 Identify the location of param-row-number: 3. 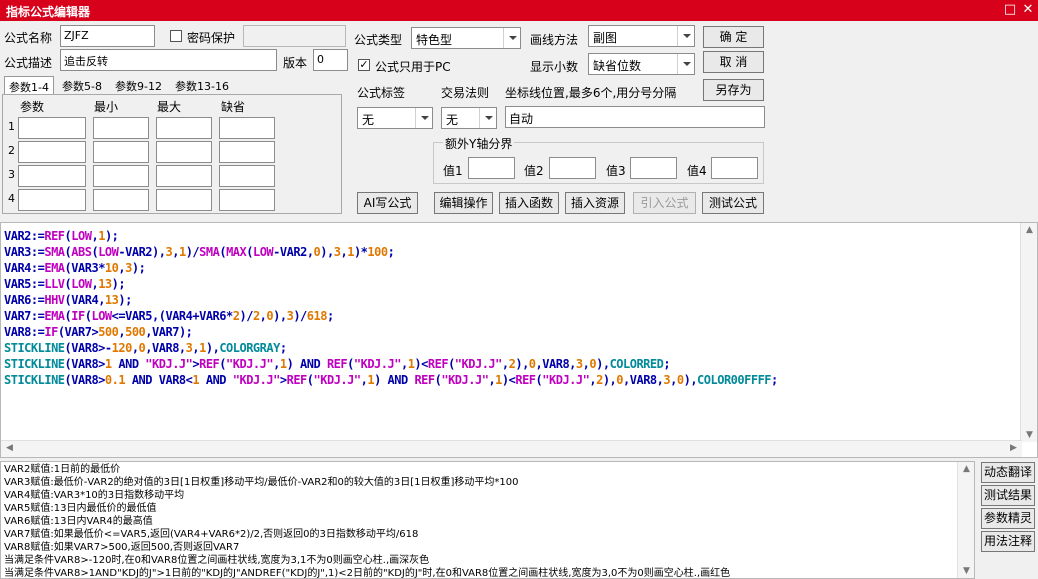
(11, 174).